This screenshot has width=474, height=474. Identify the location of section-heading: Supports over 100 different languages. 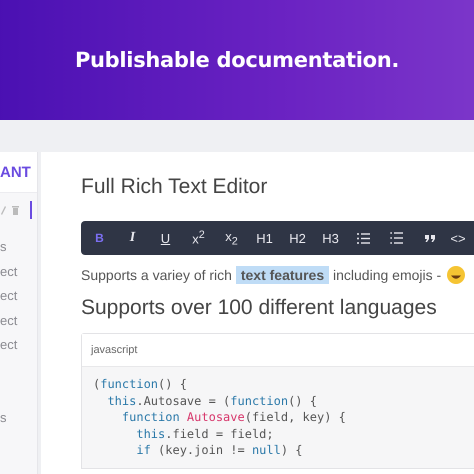
(259, 308).